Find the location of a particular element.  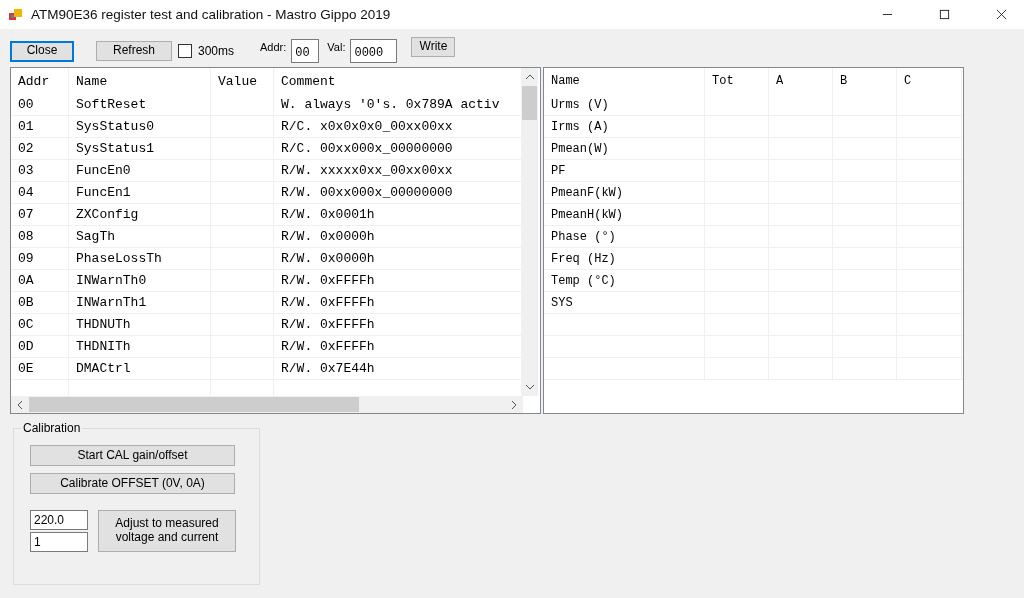

table-cell: DMACtrl is located at coordinates (140, 368).